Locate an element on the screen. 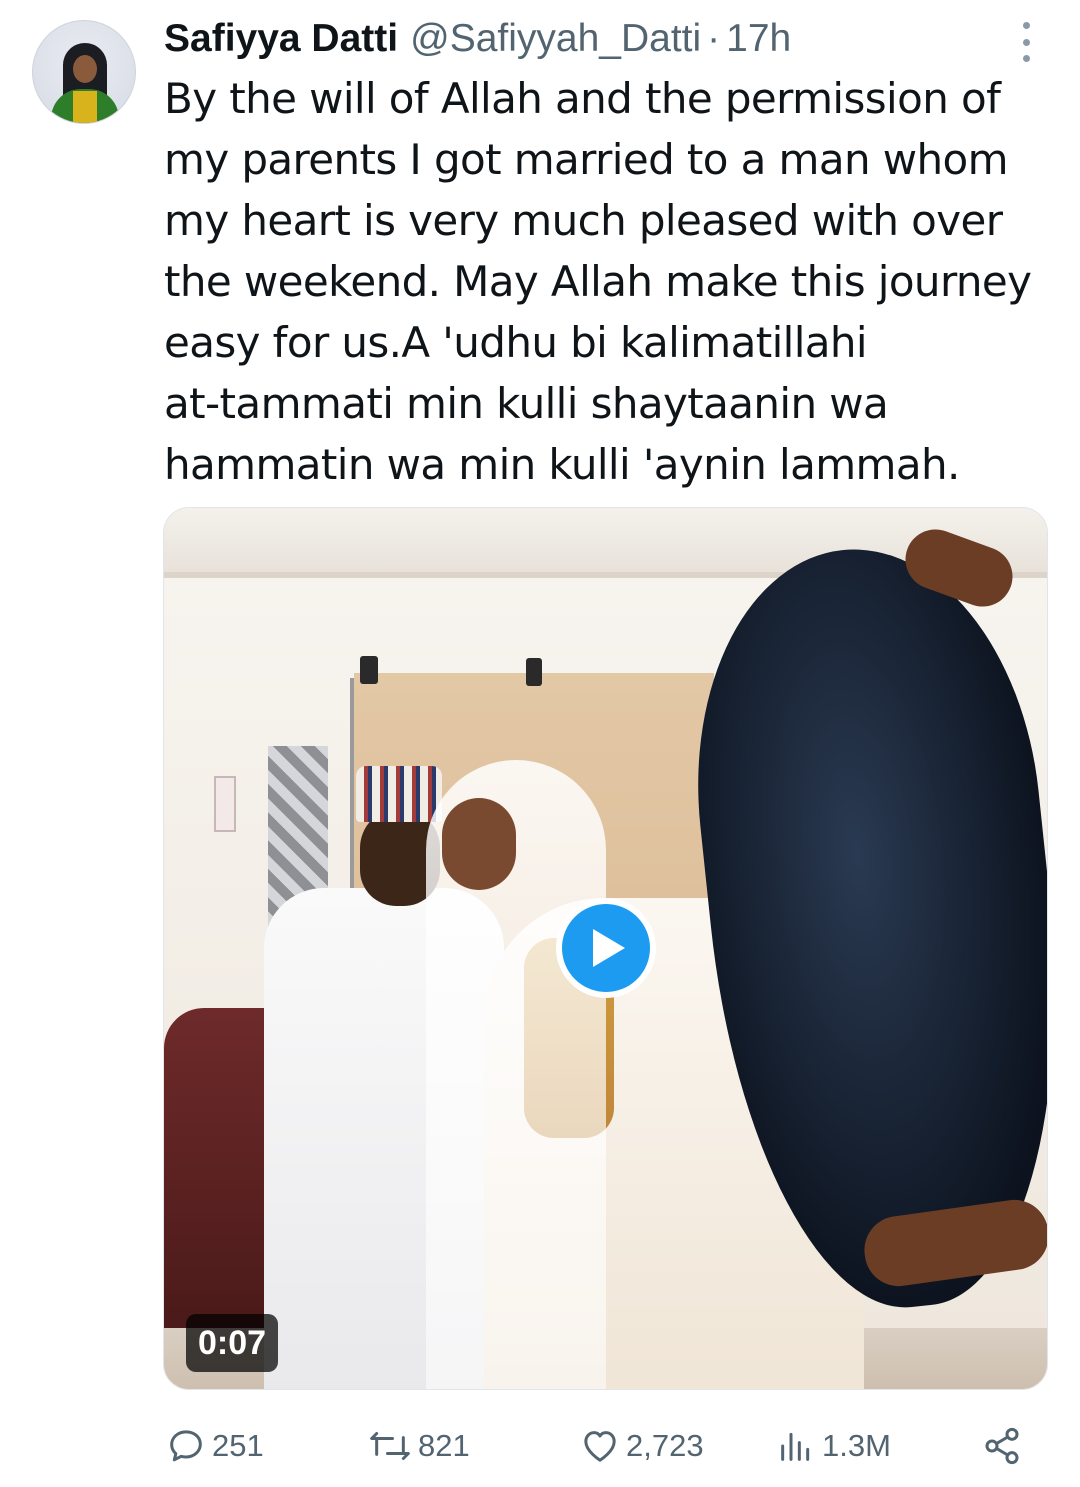 This screenshot has height=1487, width=1080. repost-count: 821 is located at coordinates (444, 1445).